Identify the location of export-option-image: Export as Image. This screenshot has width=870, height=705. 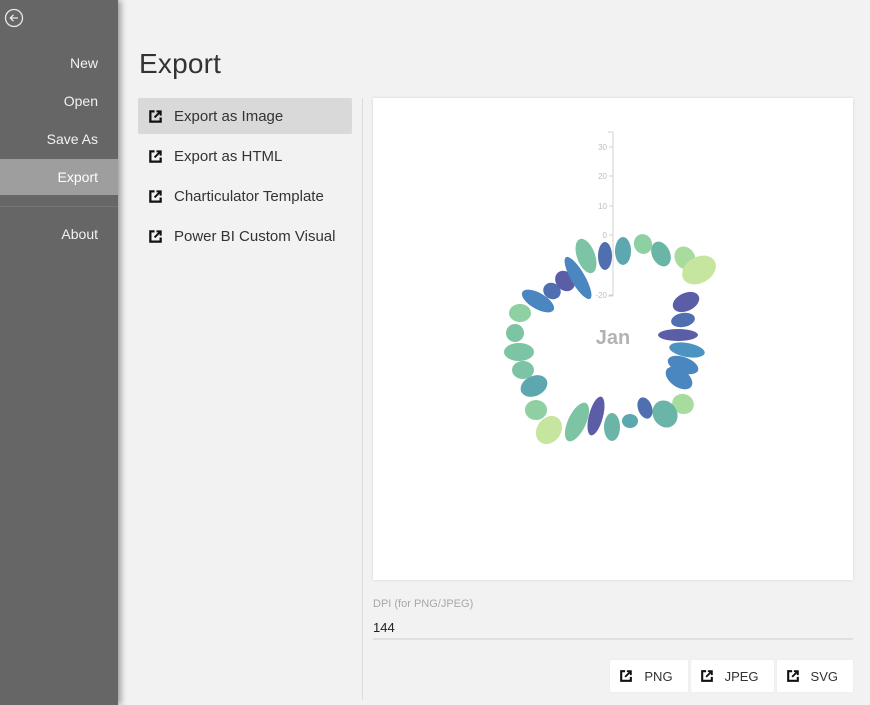
(245, 116).